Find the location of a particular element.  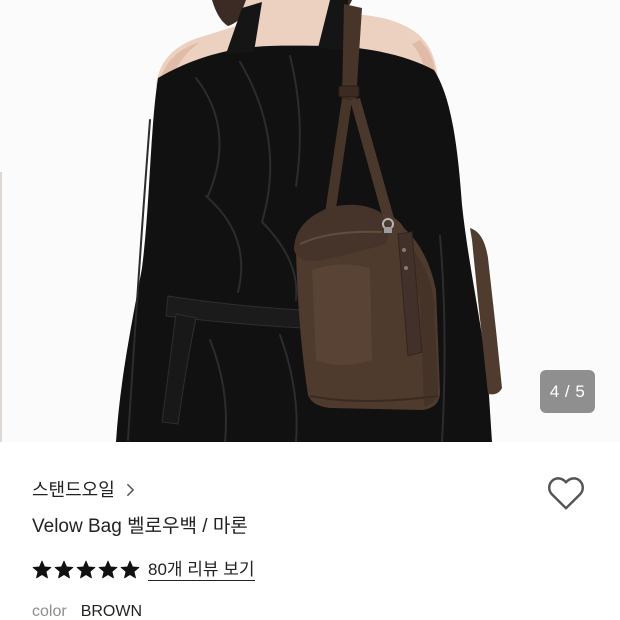

brand-link: 스탠드오일 is located at coordinates (83, 490).